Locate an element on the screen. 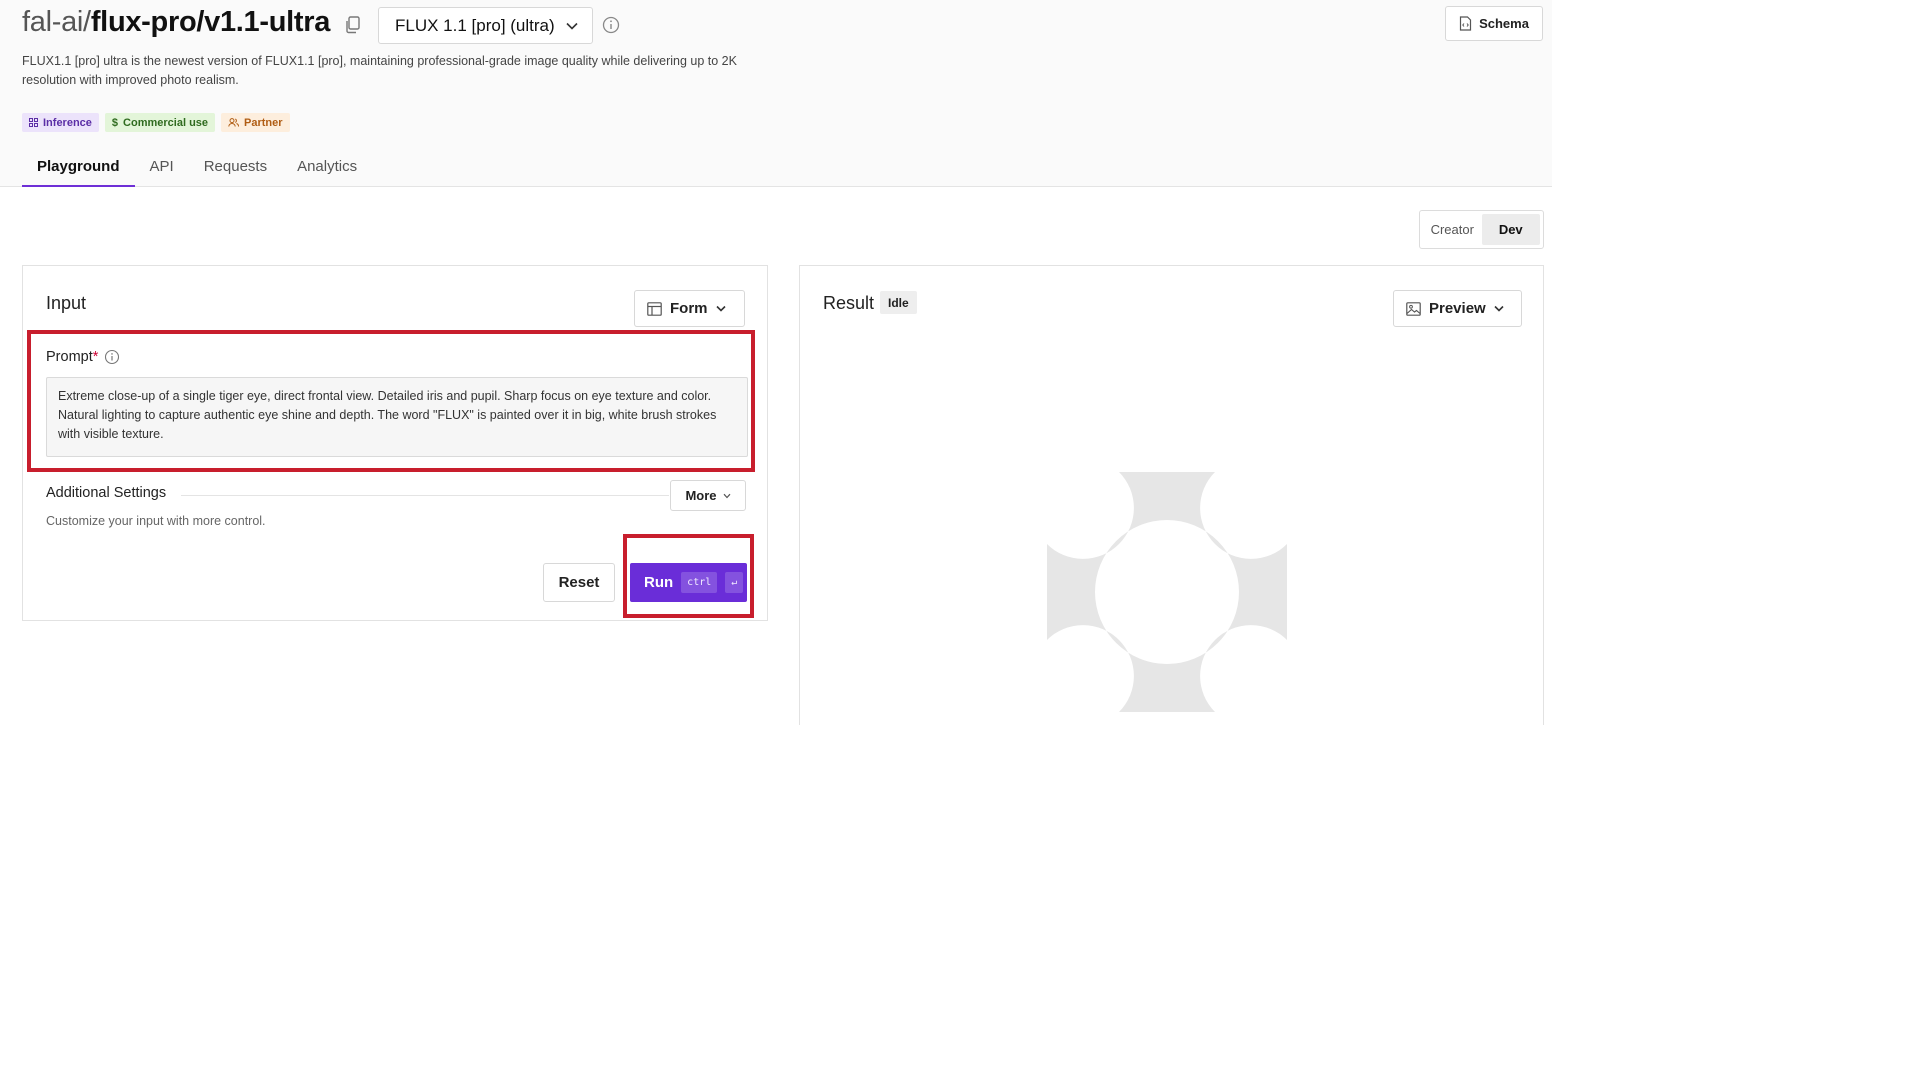 The image size is (1920, 1080). shortcut-enter-key: ↵ is located at coordinates (734, 582).